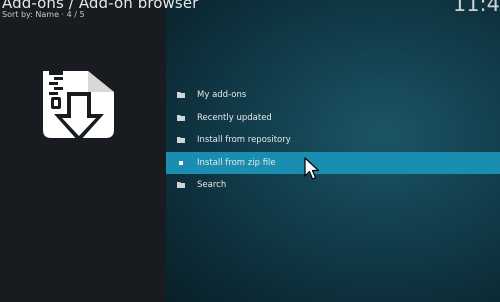  Describe the element at coordinates (43, 14) in the screenshot. I see `sort-info: Sort by: Name · 4 / 5` at that location.